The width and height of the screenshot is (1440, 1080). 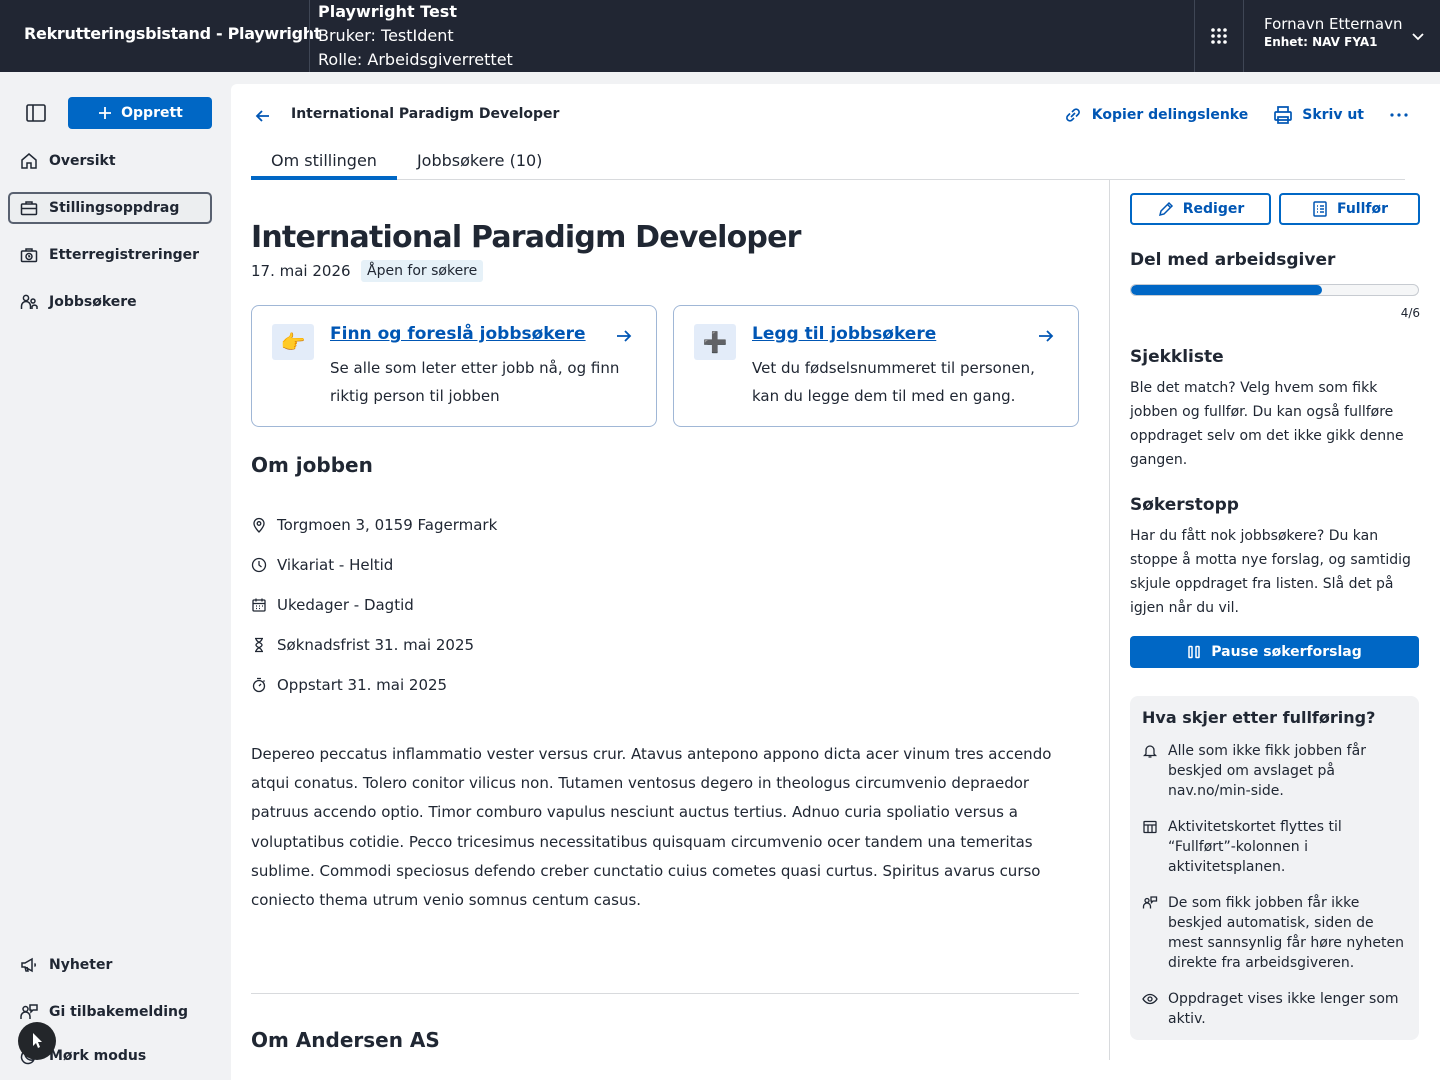 I want to click on create-button-label: Opprett, so click(x=152, y=113).